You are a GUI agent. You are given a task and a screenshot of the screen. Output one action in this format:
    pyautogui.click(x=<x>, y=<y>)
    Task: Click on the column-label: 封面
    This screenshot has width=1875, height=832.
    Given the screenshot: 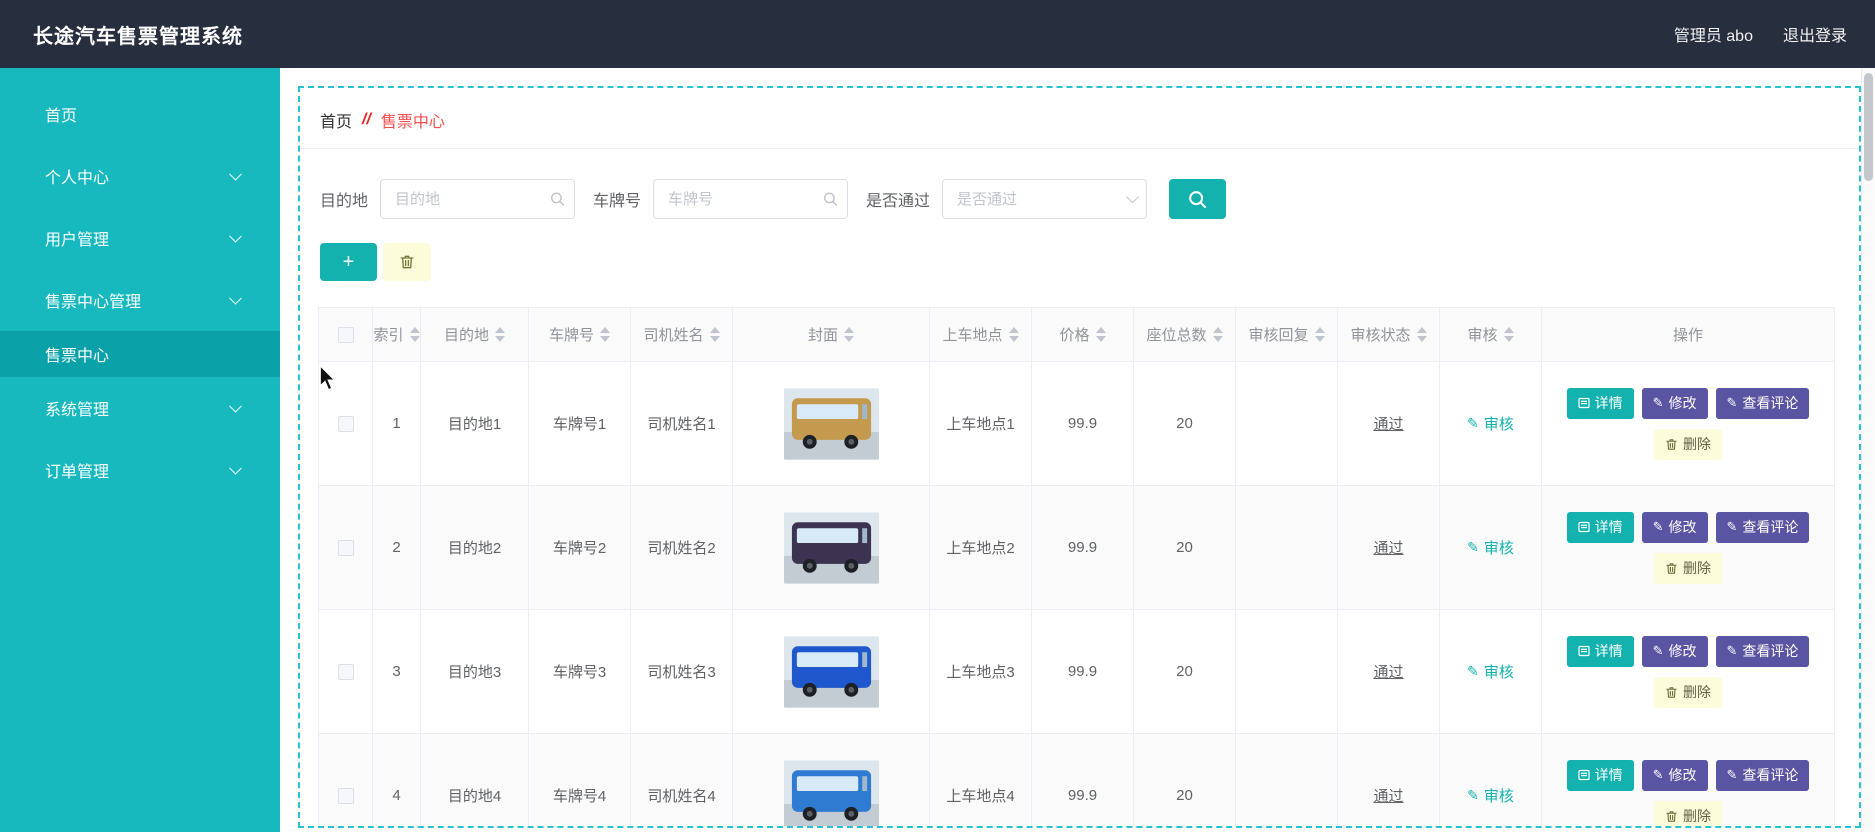 What is the action you would take?
    pyautogui.click(x=822, y=335)
    